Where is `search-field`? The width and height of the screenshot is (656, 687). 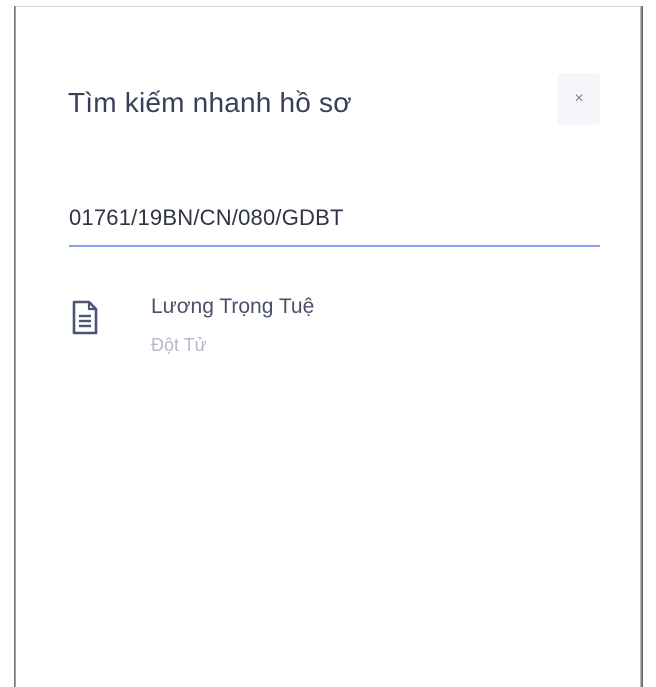 search-field is located at coordinates (334, 220).